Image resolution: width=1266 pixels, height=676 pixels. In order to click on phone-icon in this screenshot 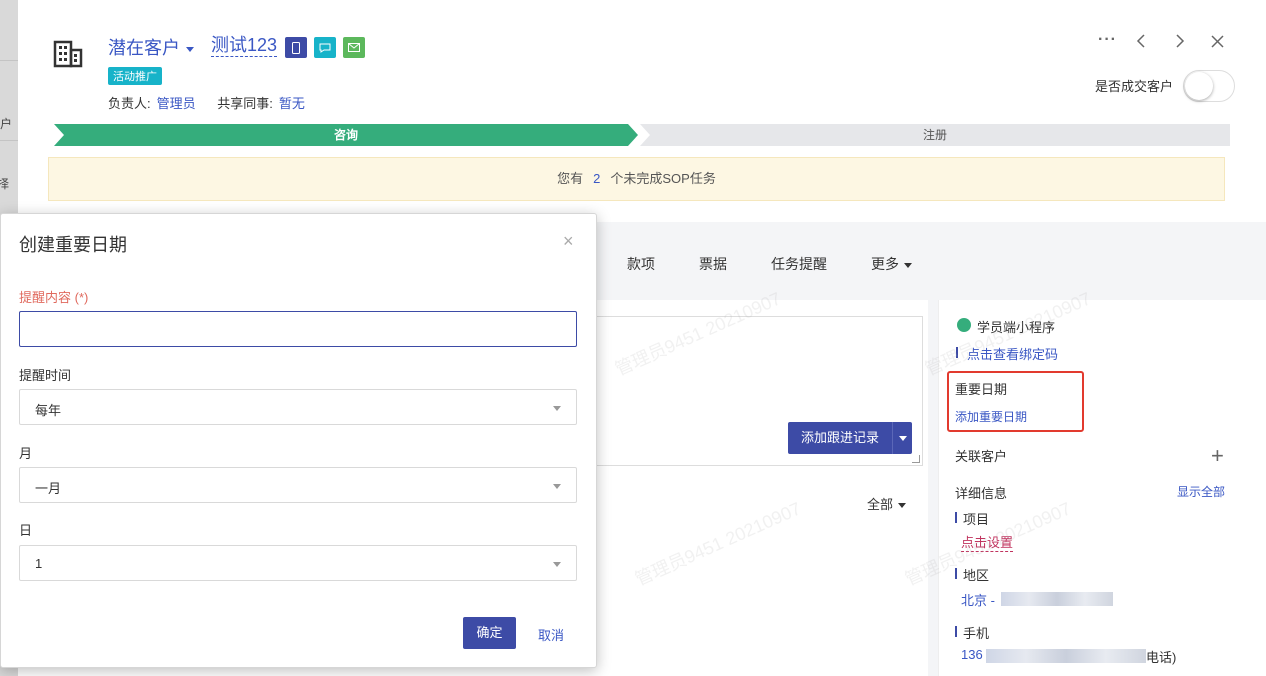, I will do `click(296, 47)`.